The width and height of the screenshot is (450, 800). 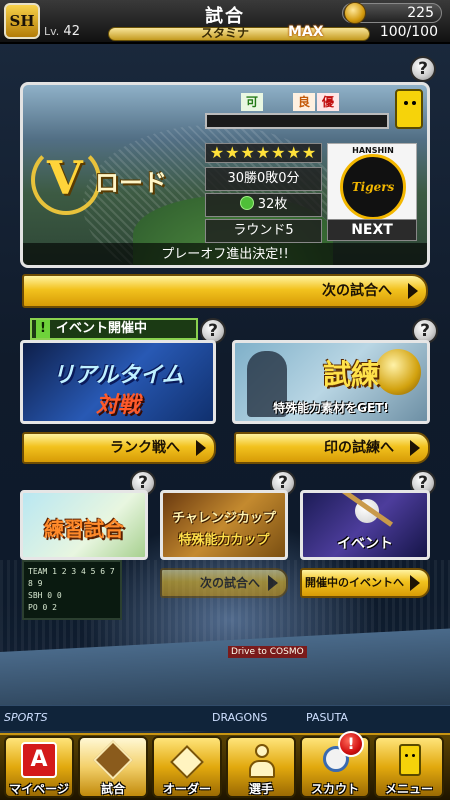 I want to click on a-badge-icon: A, so click(x=39, y=760).